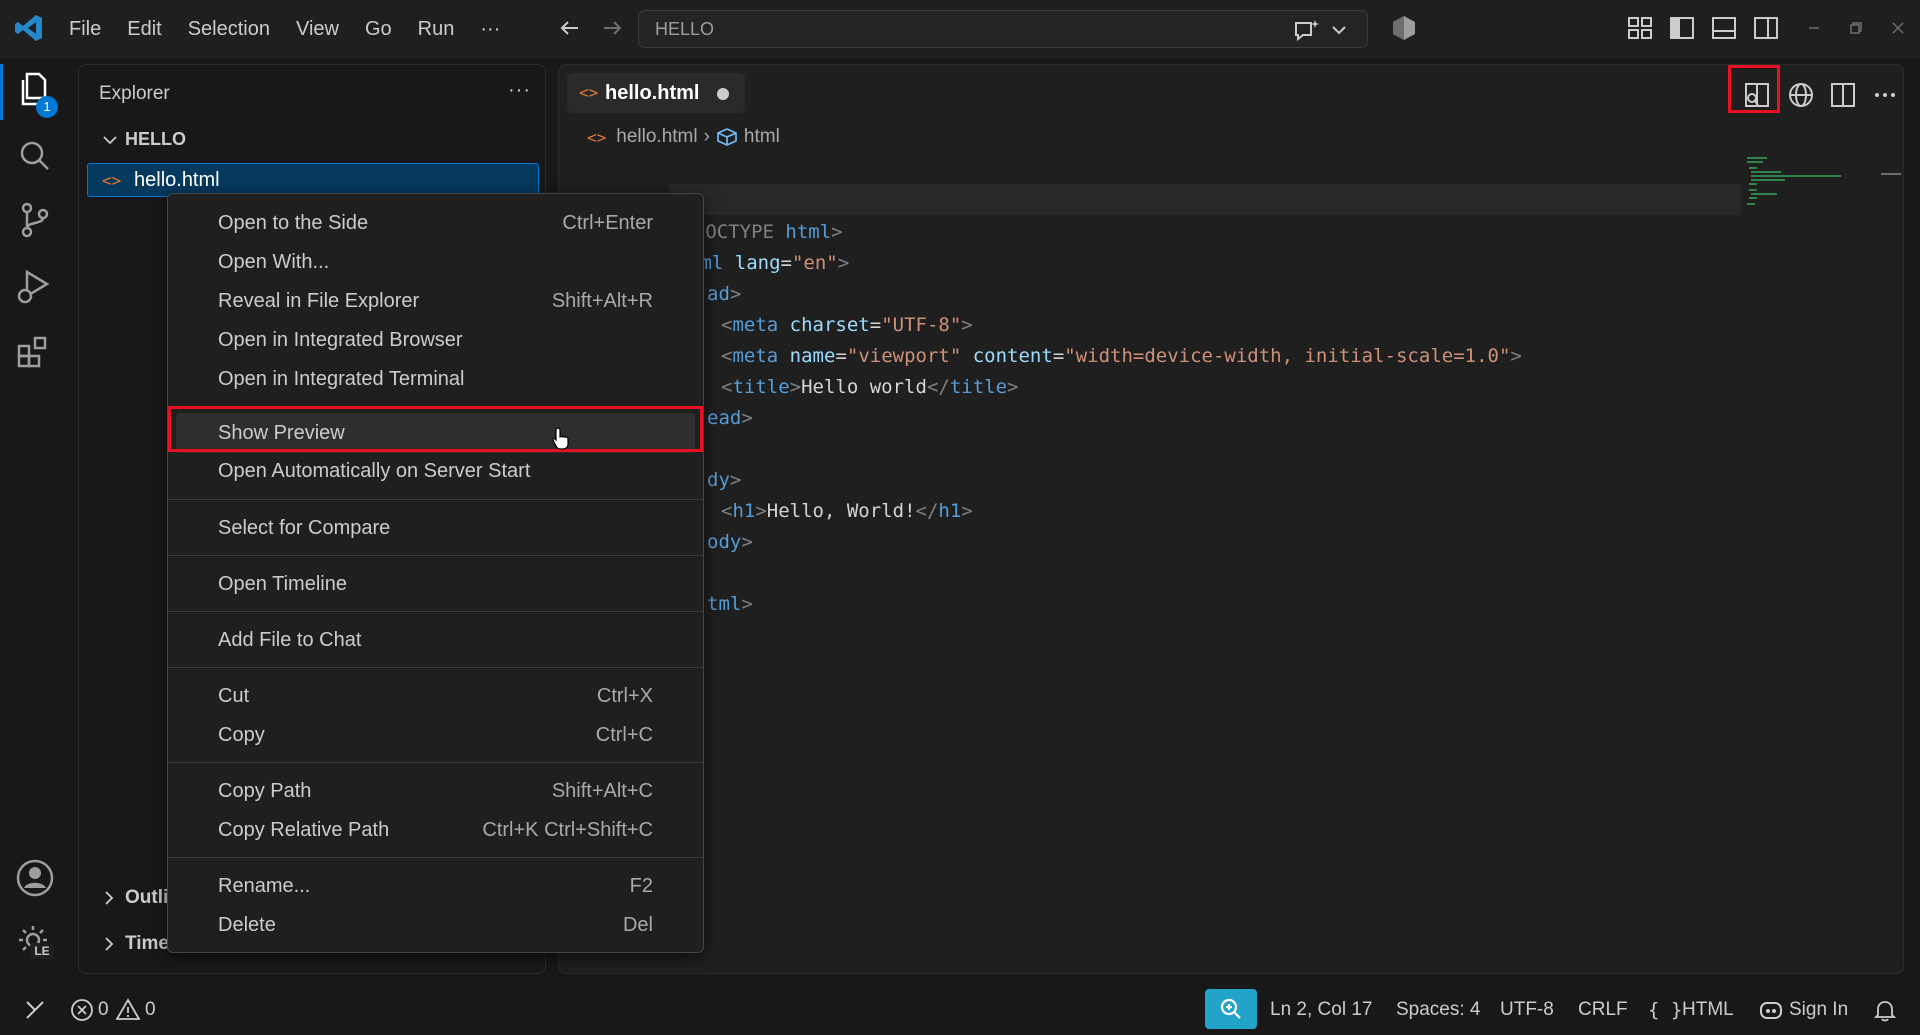  What do you see at coordinates (1339, 30) in the screenshot?
I see `chevron-down-icon` at bounding box center [1339, 30].